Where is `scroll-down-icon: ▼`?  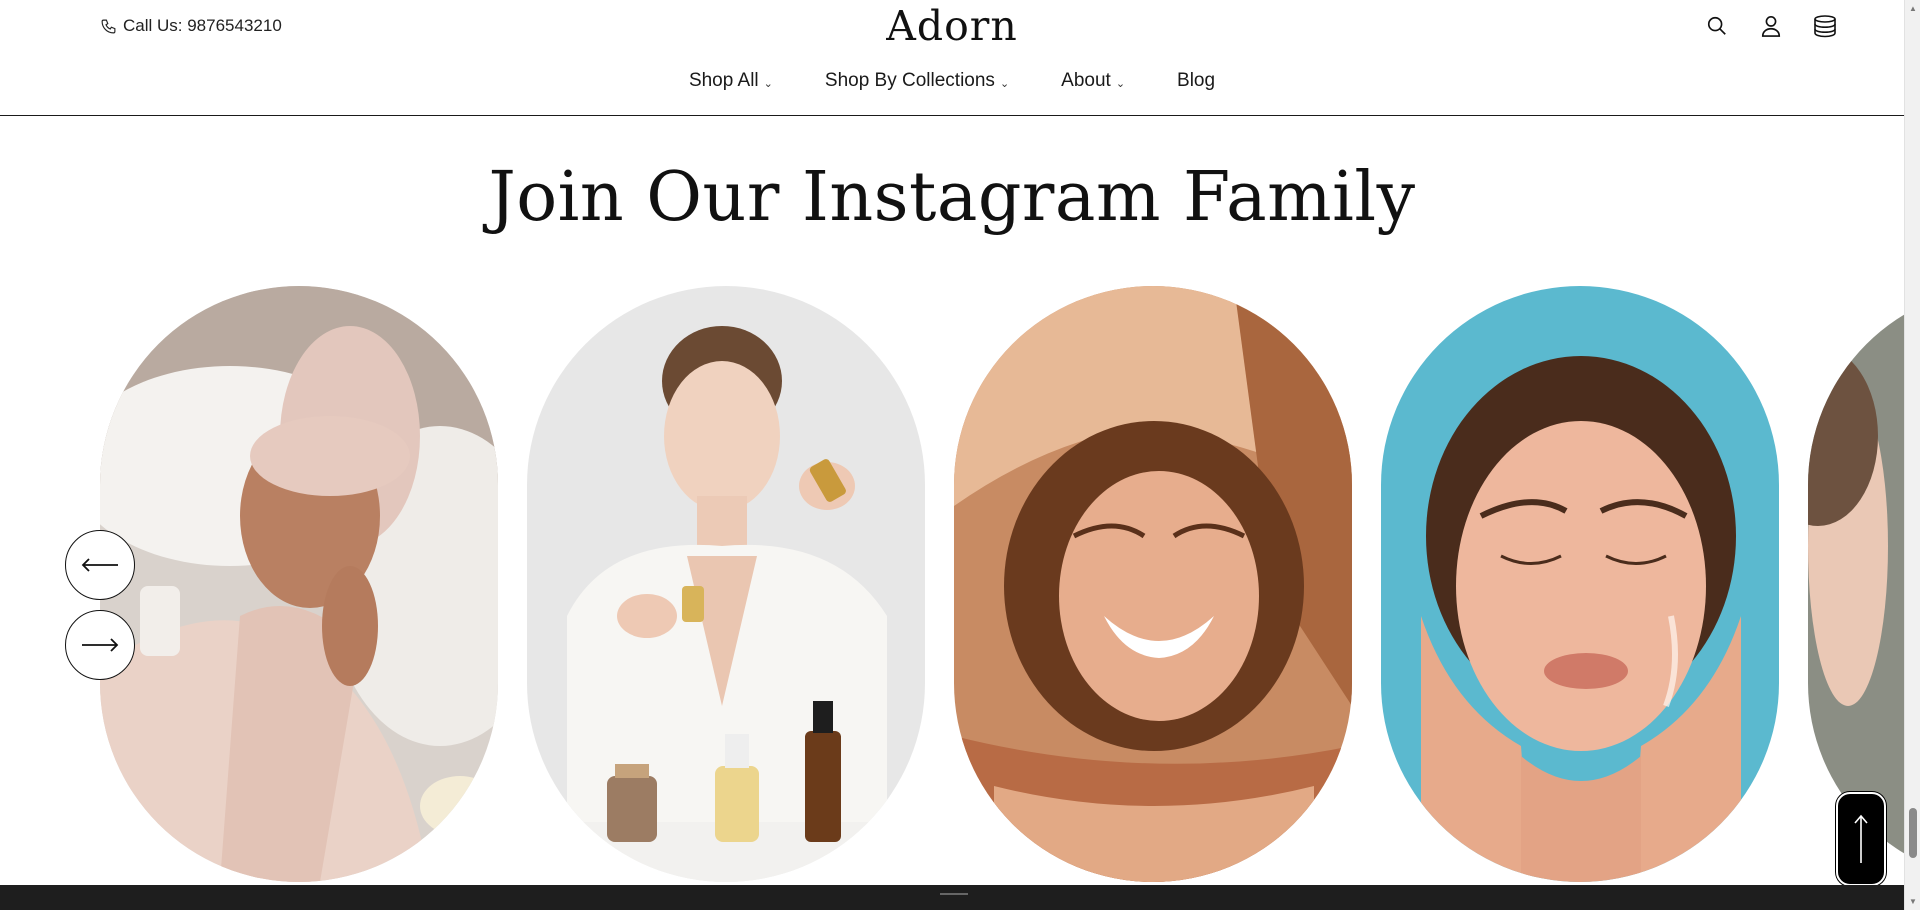
scroll-down-icon: ▼ is located at coordinates (1913, 901).